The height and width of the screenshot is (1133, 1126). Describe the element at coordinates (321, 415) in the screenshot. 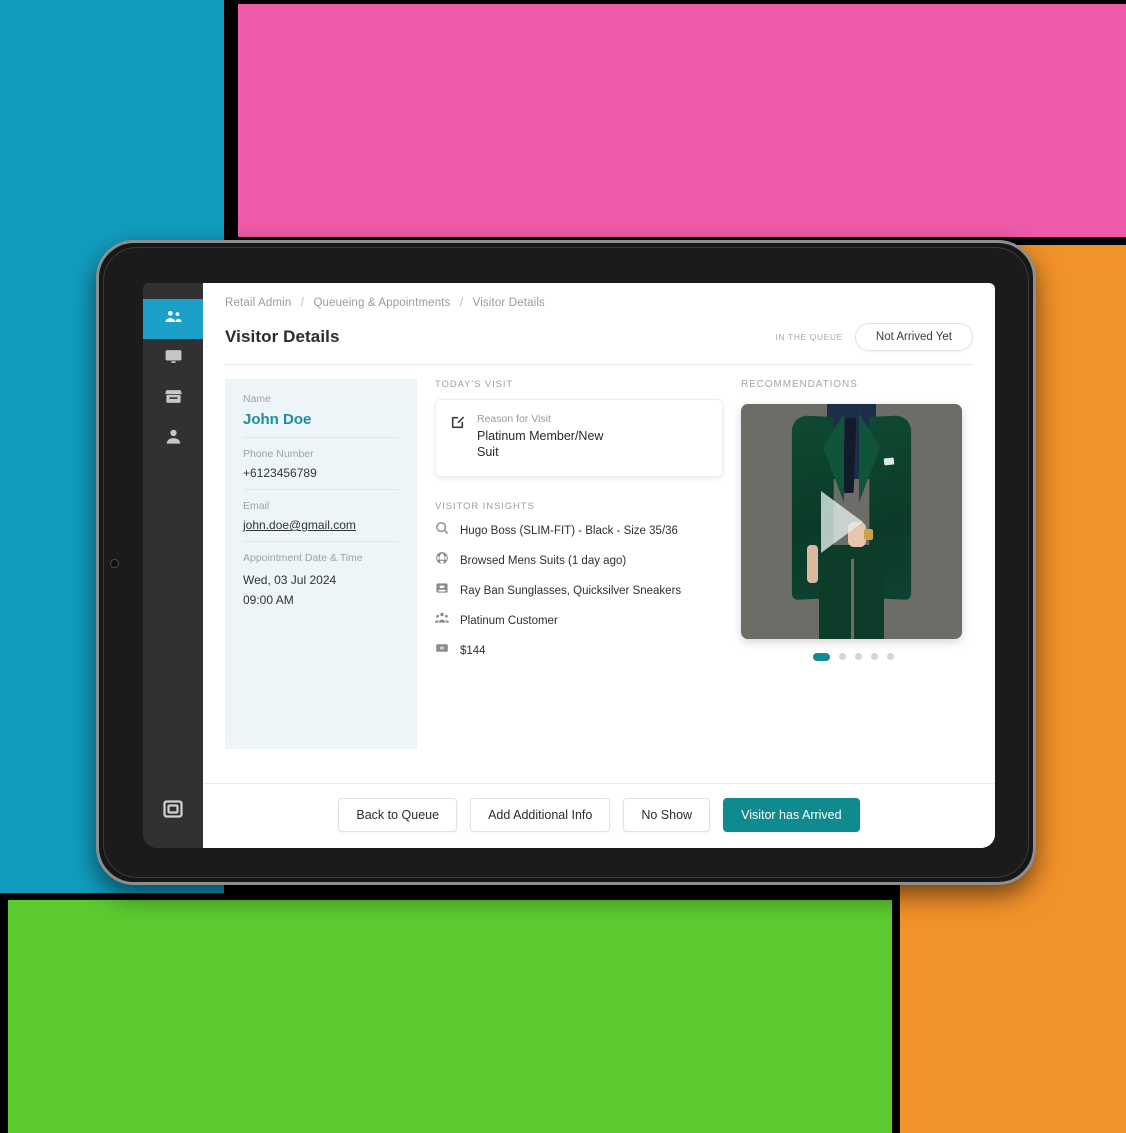

I see `field-name: Name John Doe` at that location.